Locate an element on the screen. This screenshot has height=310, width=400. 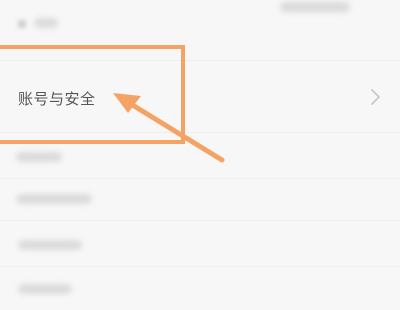
settings-item-top-blurred is located at coordinates (200, 25).